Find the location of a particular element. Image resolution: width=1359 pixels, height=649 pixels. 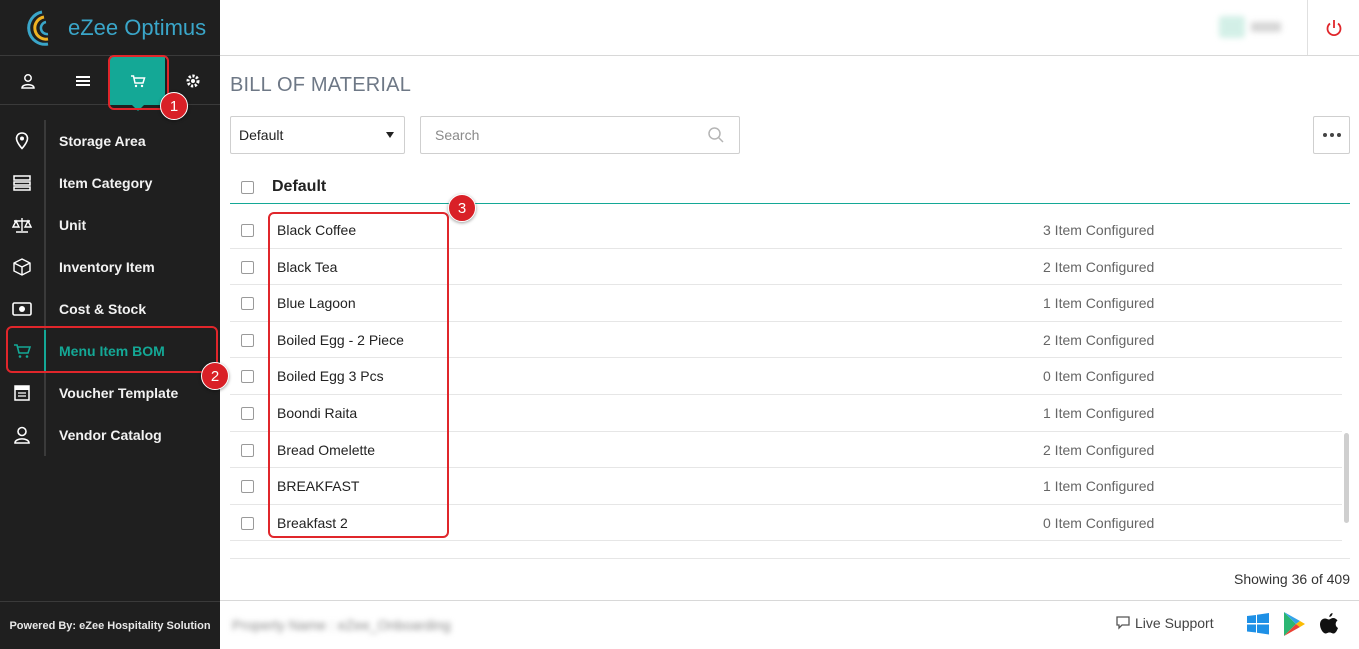

sidebar-item-label: Vendor Catalog is located at coordinates (110, 435).